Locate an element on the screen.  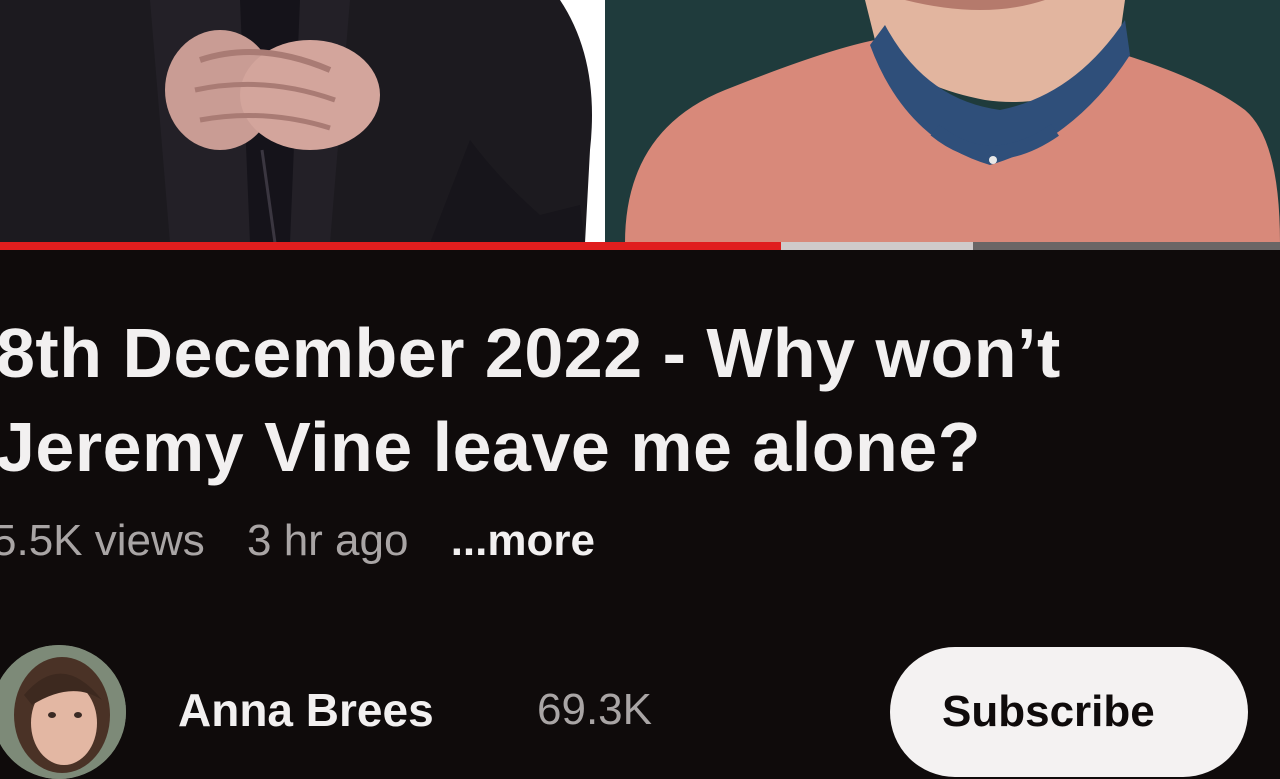
video-progress-bar is located at coordinates (640, 246).